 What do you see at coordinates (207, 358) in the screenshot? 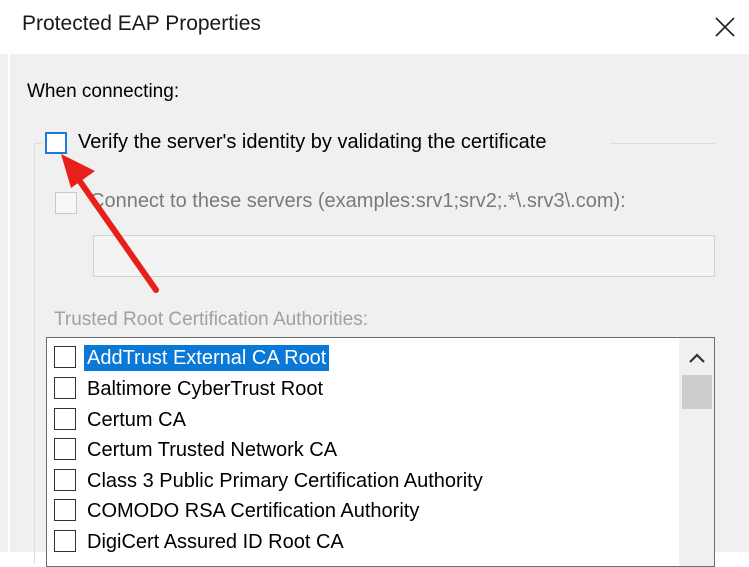
I see `authority-label: AddTrust External CA Root` at bounding box center [207, 358].